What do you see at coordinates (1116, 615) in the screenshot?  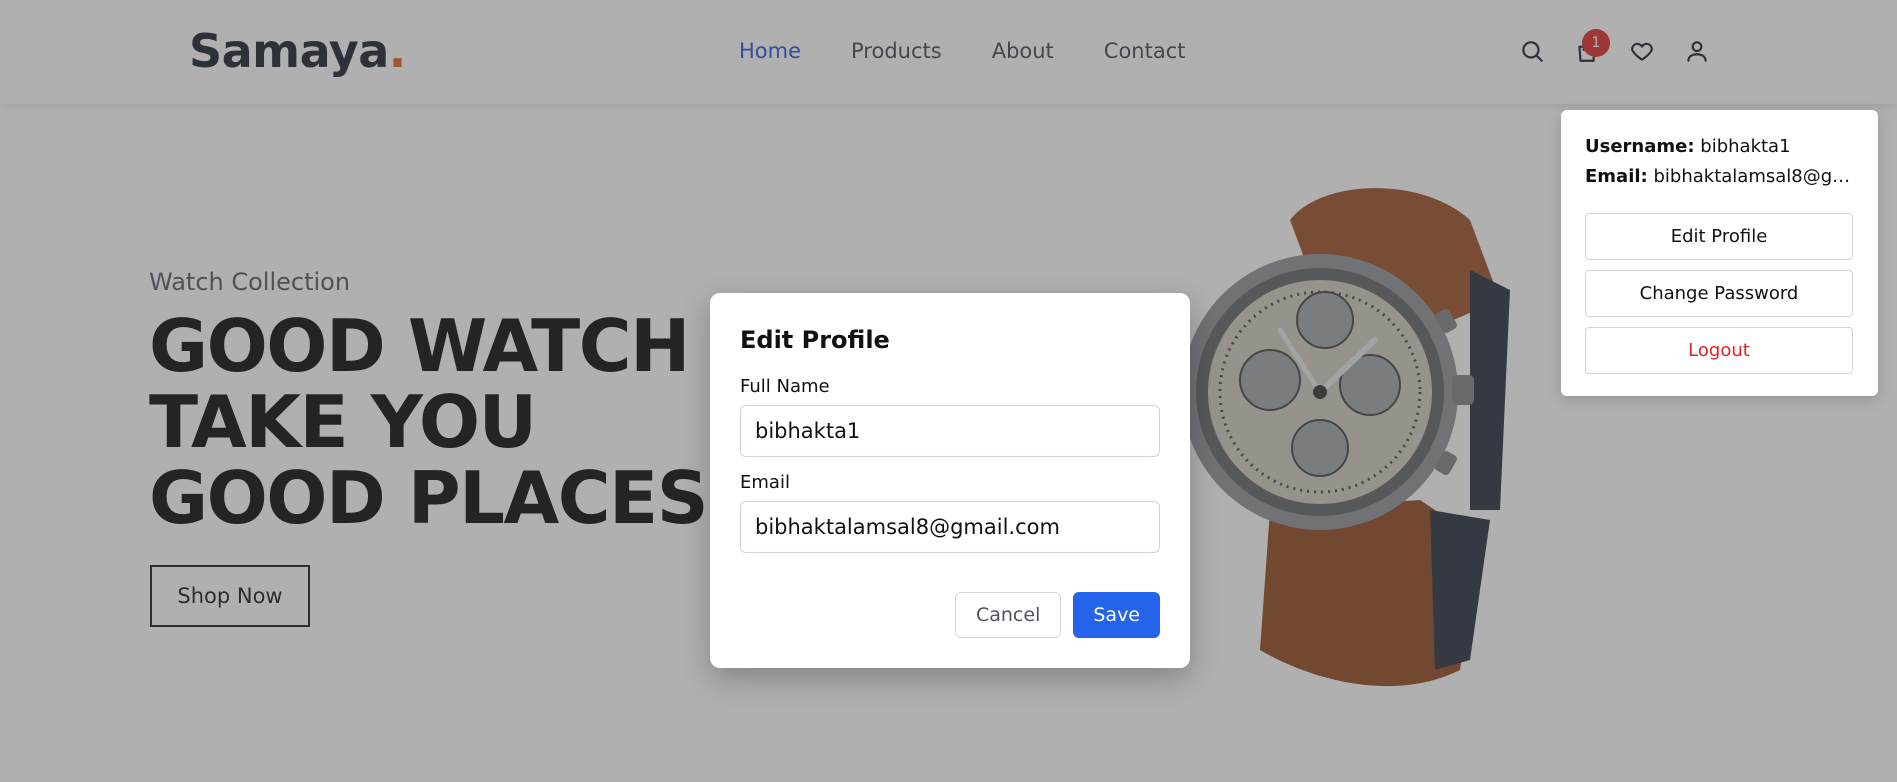 I see `save-button: Save` at bounding box center [1116, 615].